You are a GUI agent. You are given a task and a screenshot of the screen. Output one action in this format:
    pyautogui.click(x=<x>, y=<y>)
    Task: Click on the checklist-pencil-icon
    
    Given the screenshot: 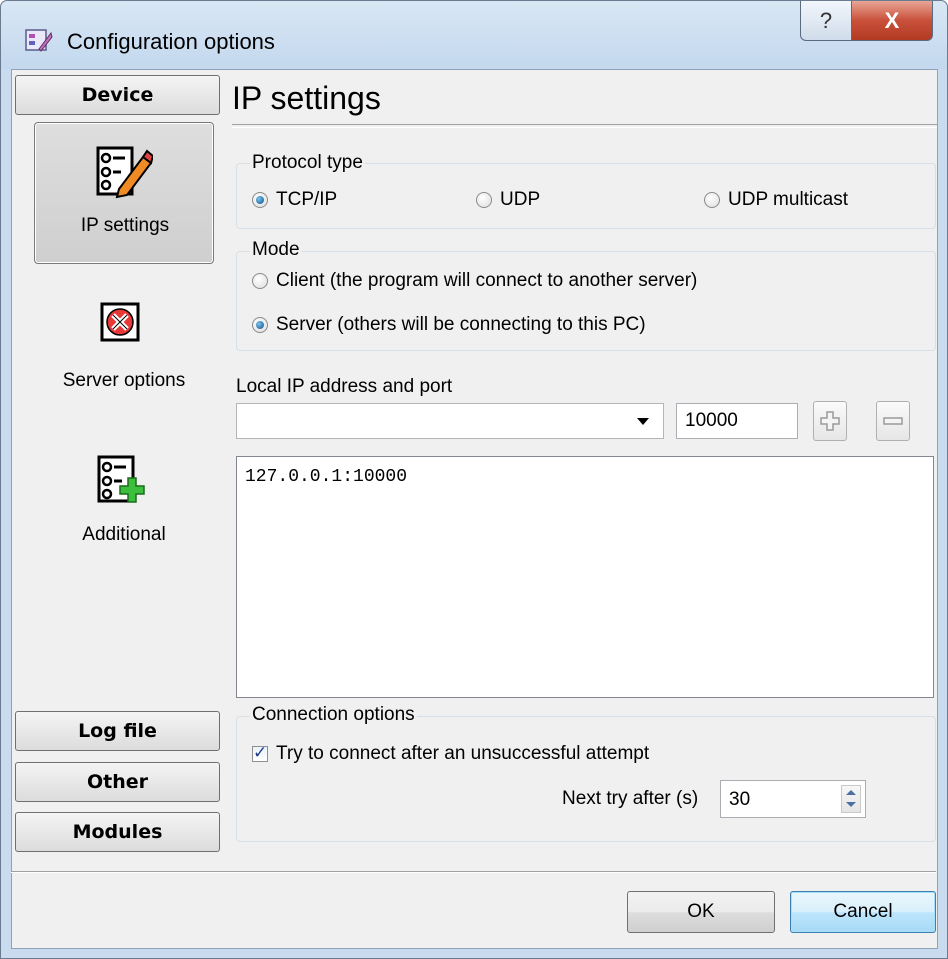 What is the action you would take?
    pyautogui.click(x=124, y=172)
    